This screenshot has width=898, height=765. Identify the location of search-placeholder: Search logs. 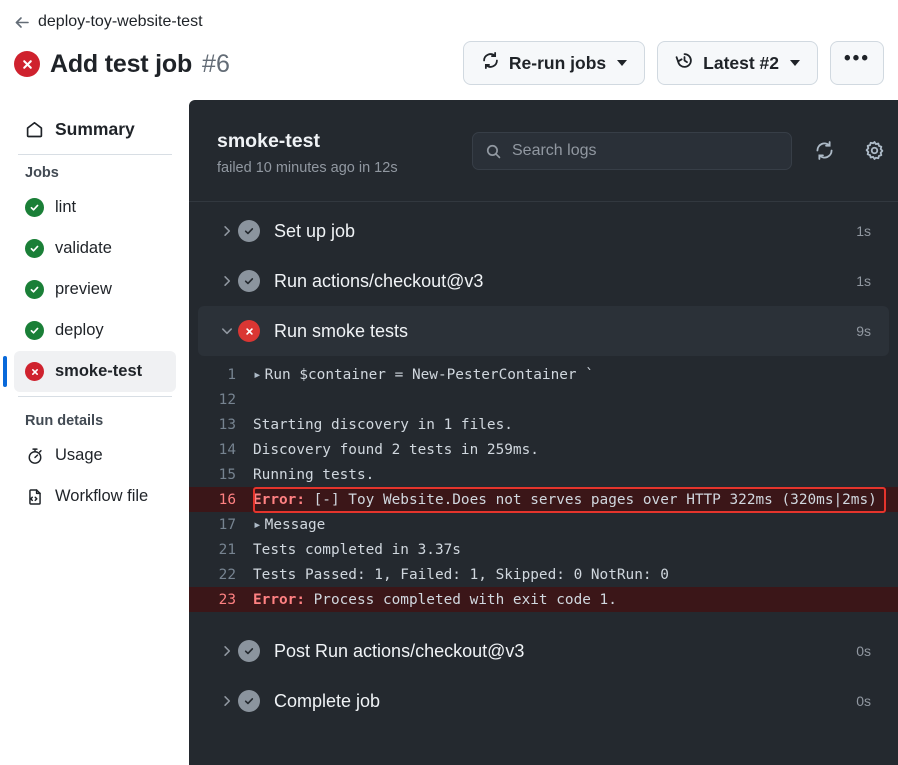
(554, 150).